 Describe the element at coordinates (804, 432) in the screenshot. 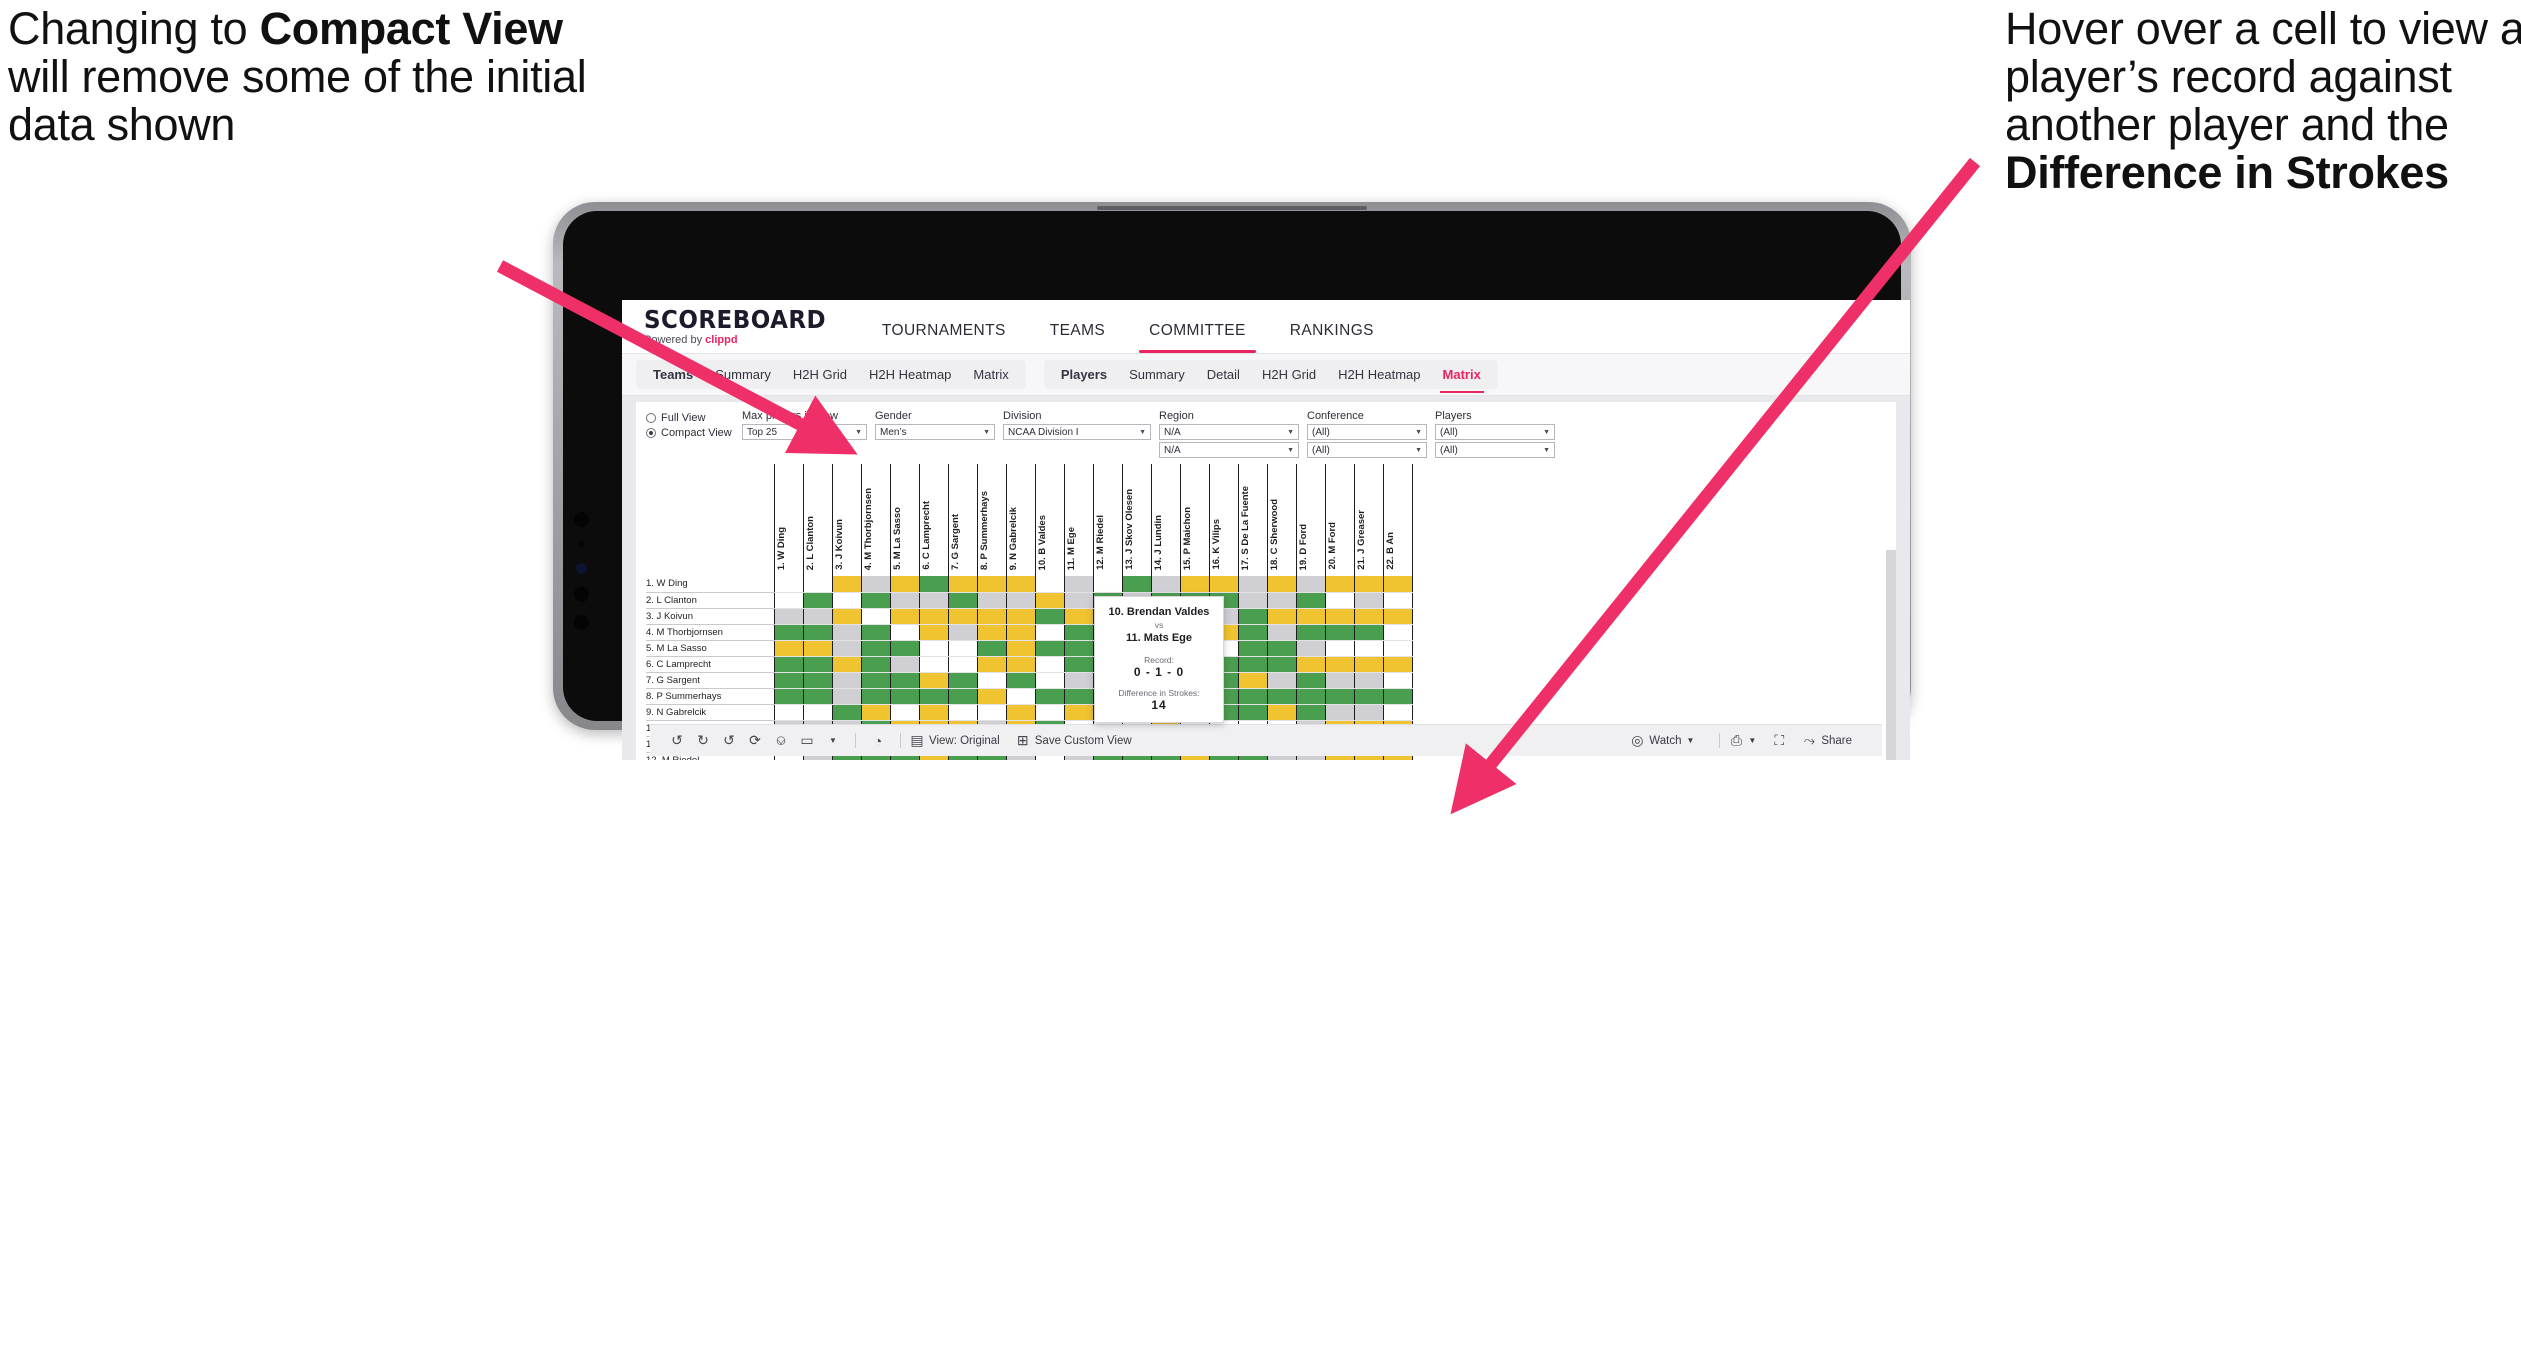

I see `filter-max-players-select: Top 25 ▼` at that location.